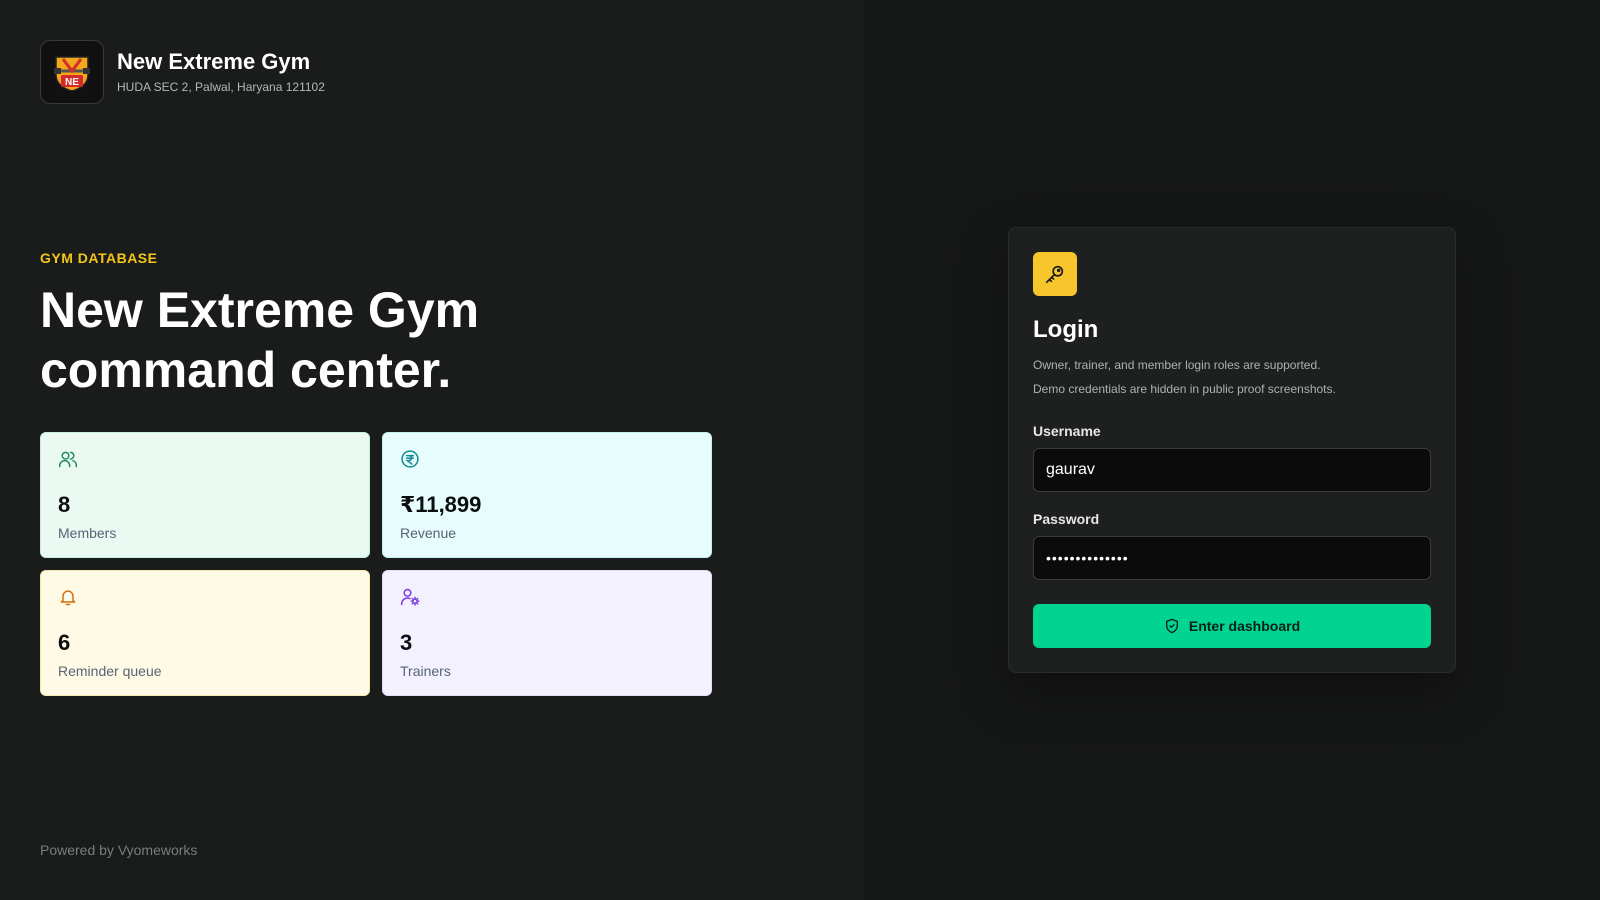 Image resolution: width=1600 pixels, height=900 pixels. What do you see at coordinates (221, 87) in the screenshot?
I see `gym-address: HUDA SEC 2, Palwal, Haryana 121102` at bounding box center [221, 87].